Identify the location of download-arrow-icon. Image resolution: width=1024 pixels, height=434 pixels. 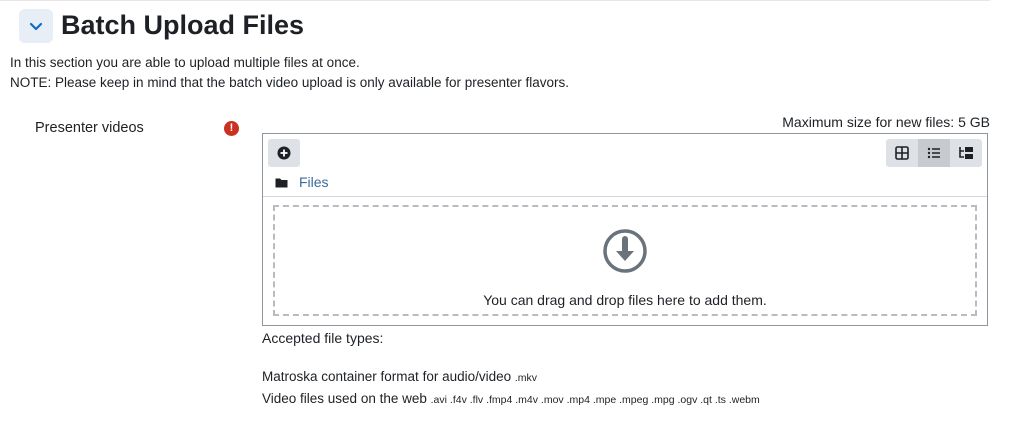
(625, 251).